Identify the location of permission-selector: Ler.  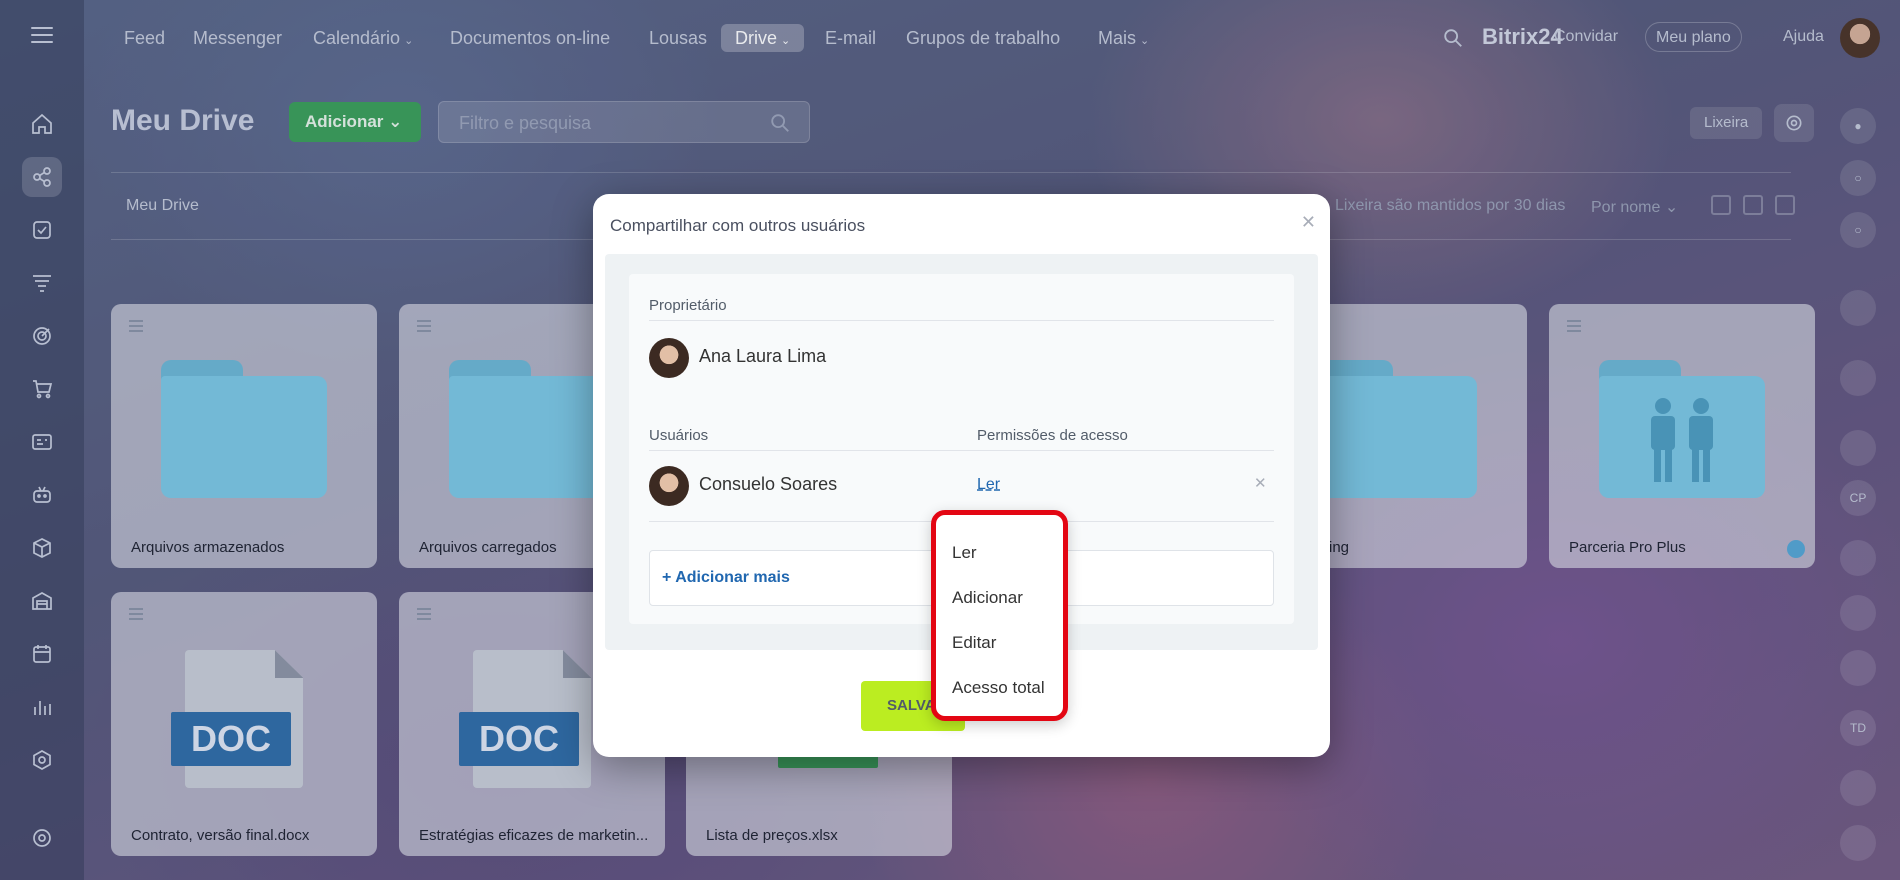
(988, 485).